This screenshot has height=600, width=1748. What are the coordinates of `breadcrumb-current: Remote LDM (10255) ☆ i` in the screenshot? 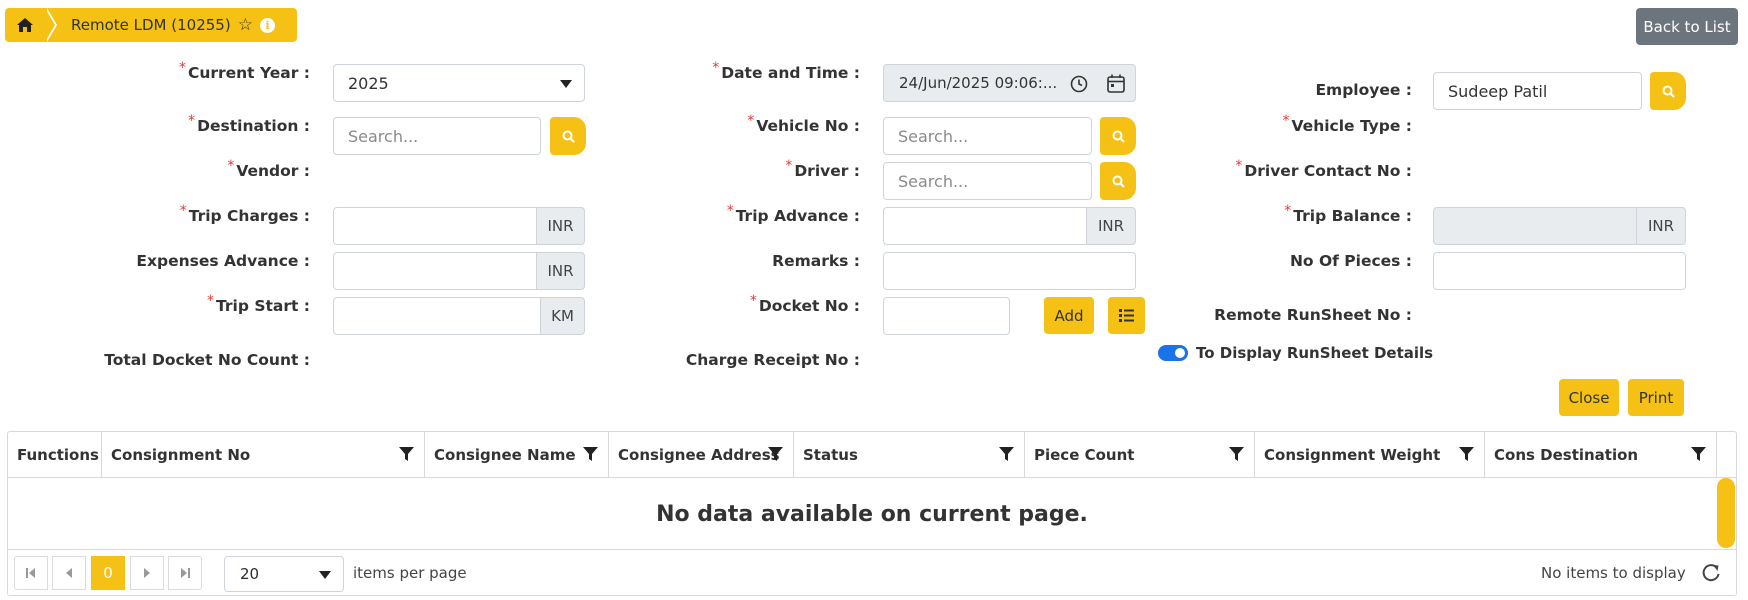 It's located at (171, 25).